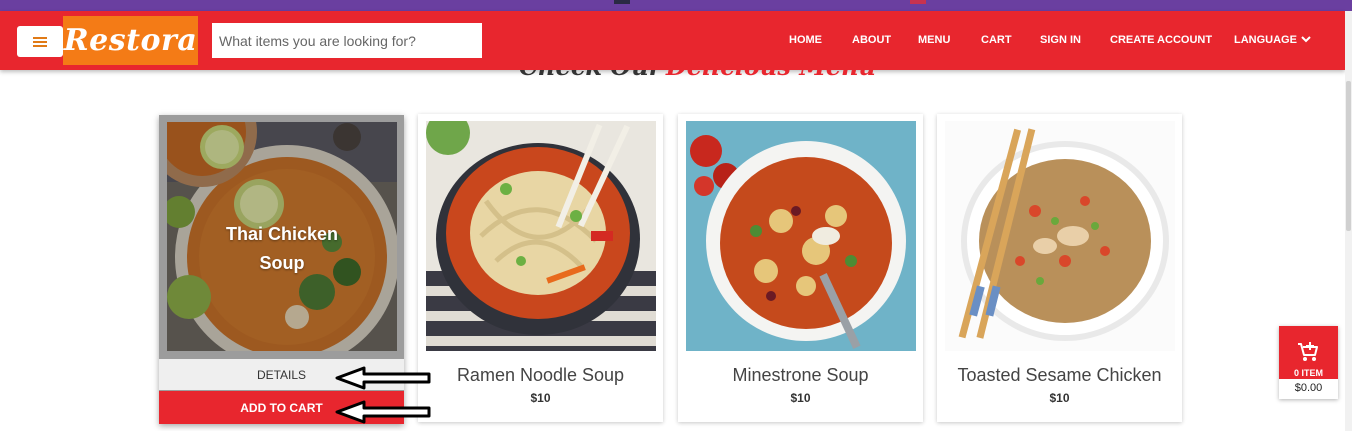 The image size is (1352, 431). I want to click on nav-cart: CART, so click(996, 40).